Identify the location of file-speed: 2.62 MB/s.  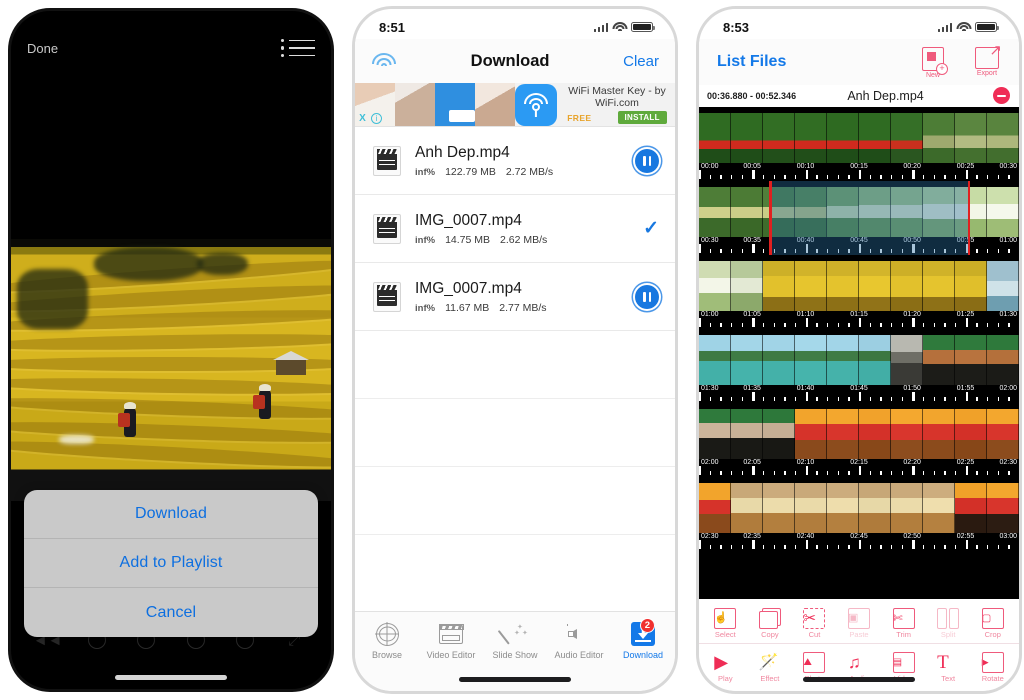
(524, 239).